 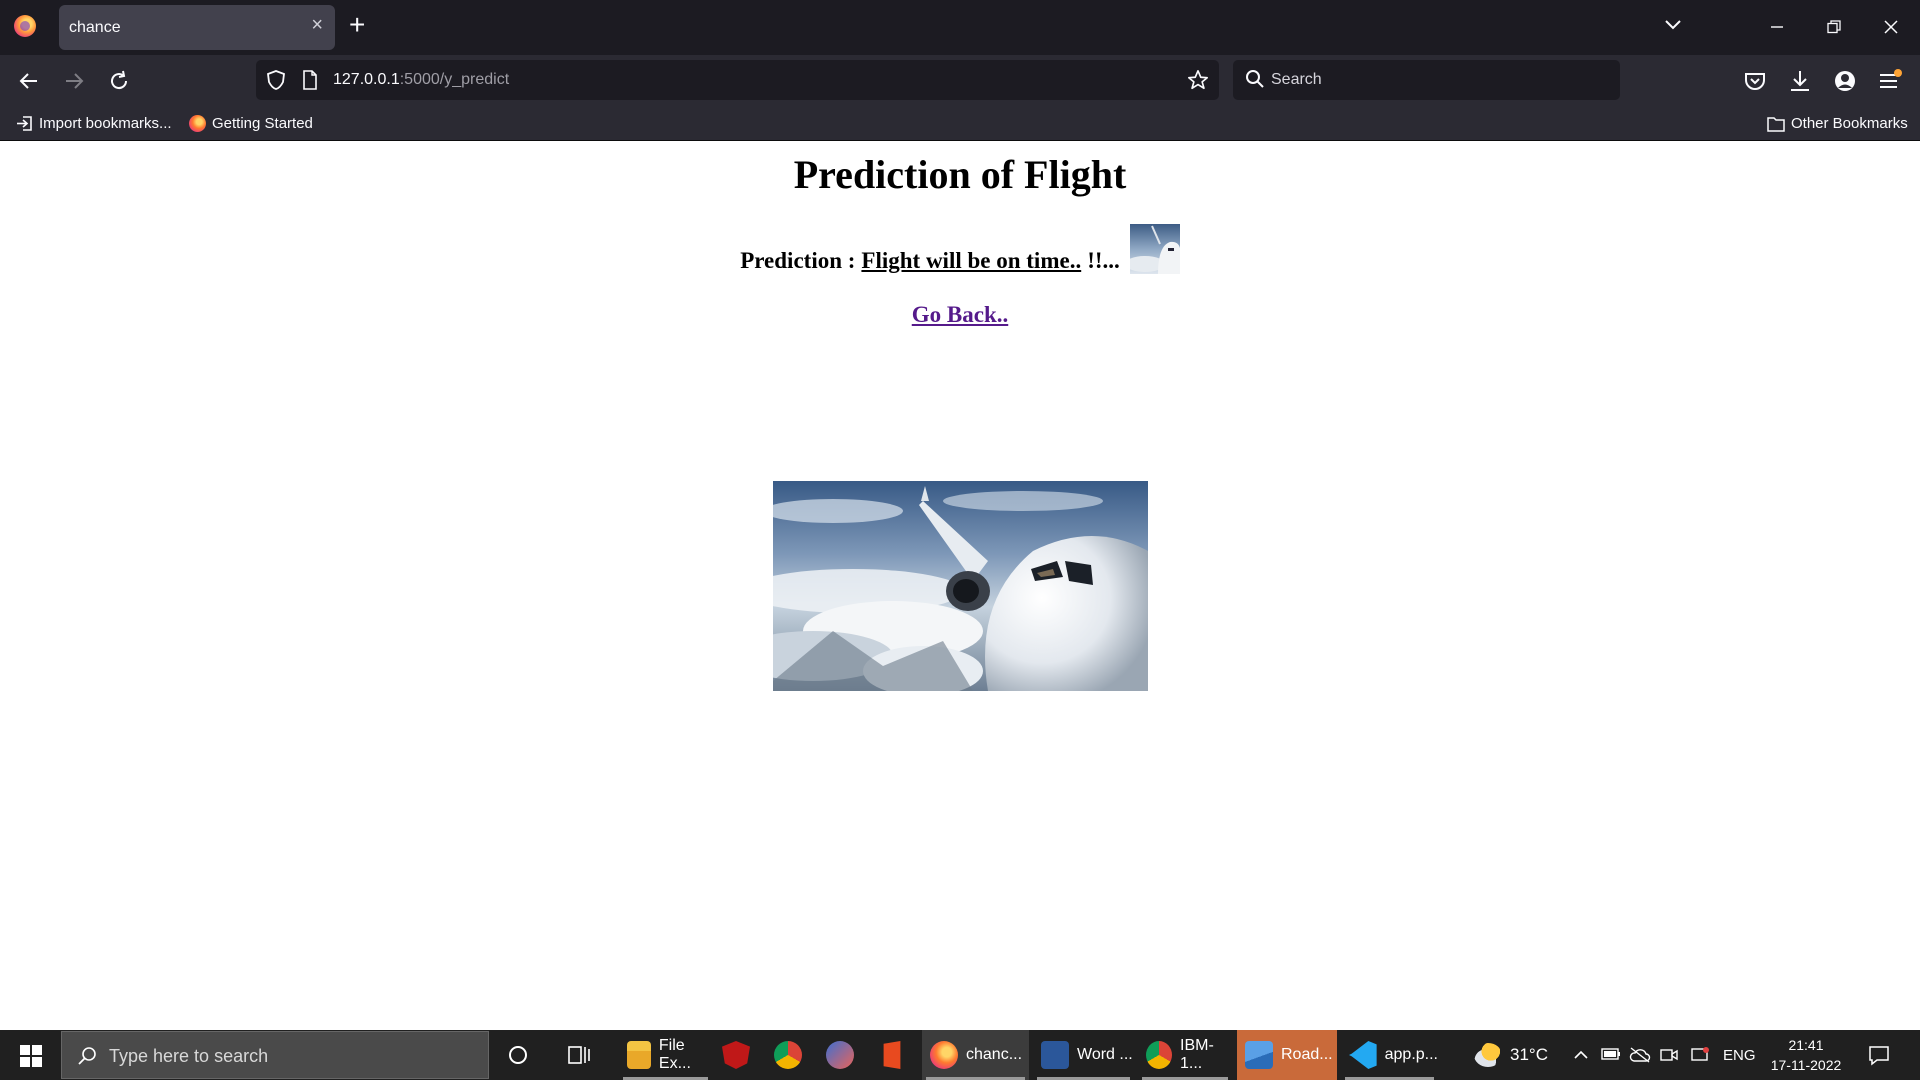 What do you see at coordinates (275, 1055) in the screenshot?
I see `taskbar-search-input: Type here to search` at bounding box center [275, 1055].